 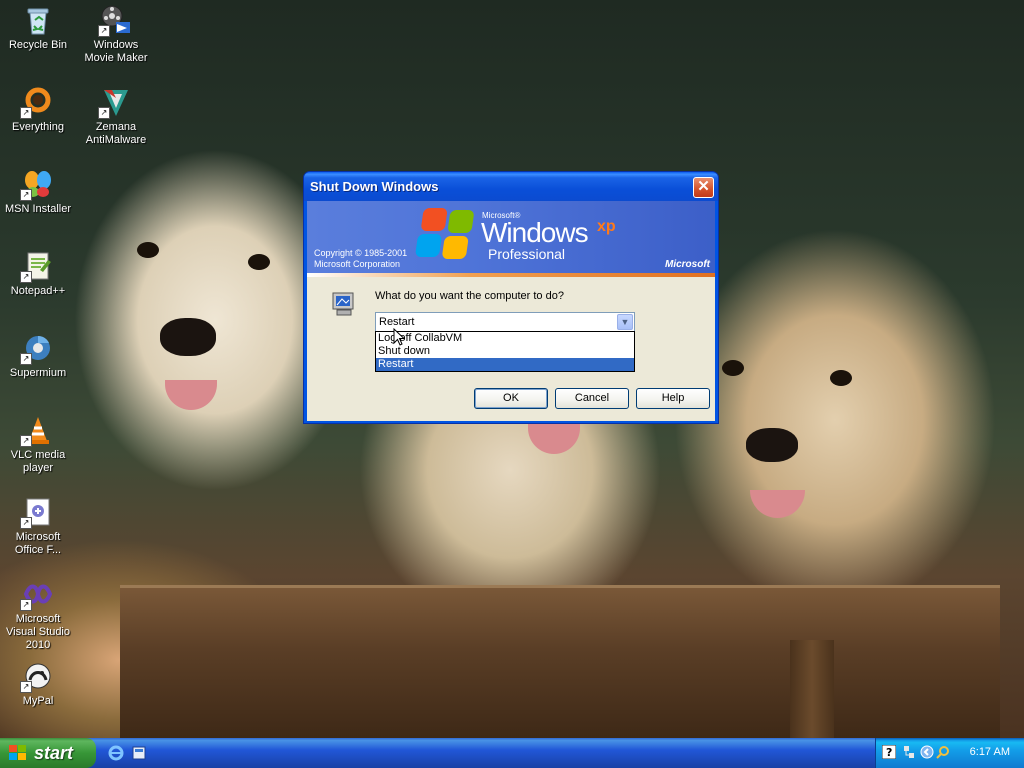 I want to click on expand-tray-icon, so click(x=927, y=752).